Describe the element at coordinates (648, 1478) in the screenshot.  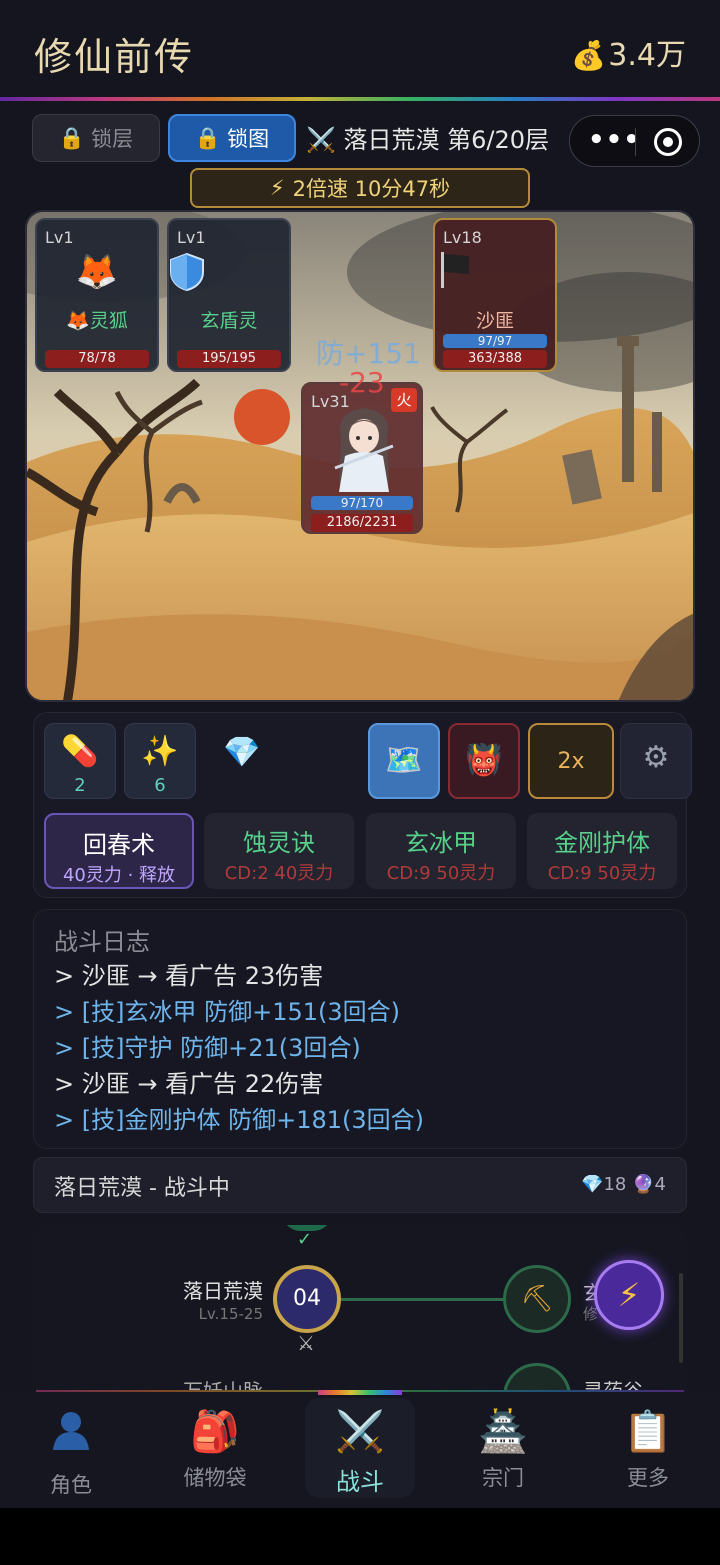
I see `nav-label: 更多` at that location.